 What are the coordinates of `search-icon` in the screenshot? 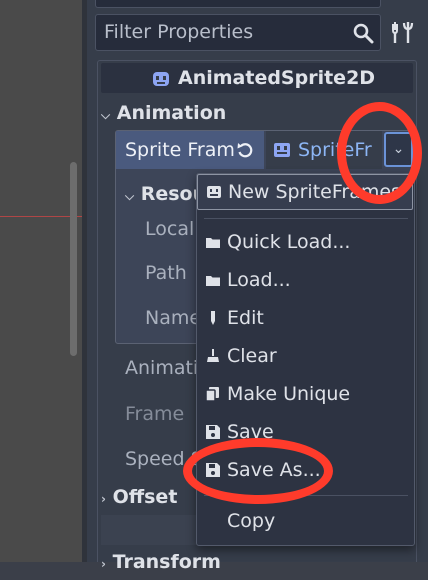 It's located at (363, 33).